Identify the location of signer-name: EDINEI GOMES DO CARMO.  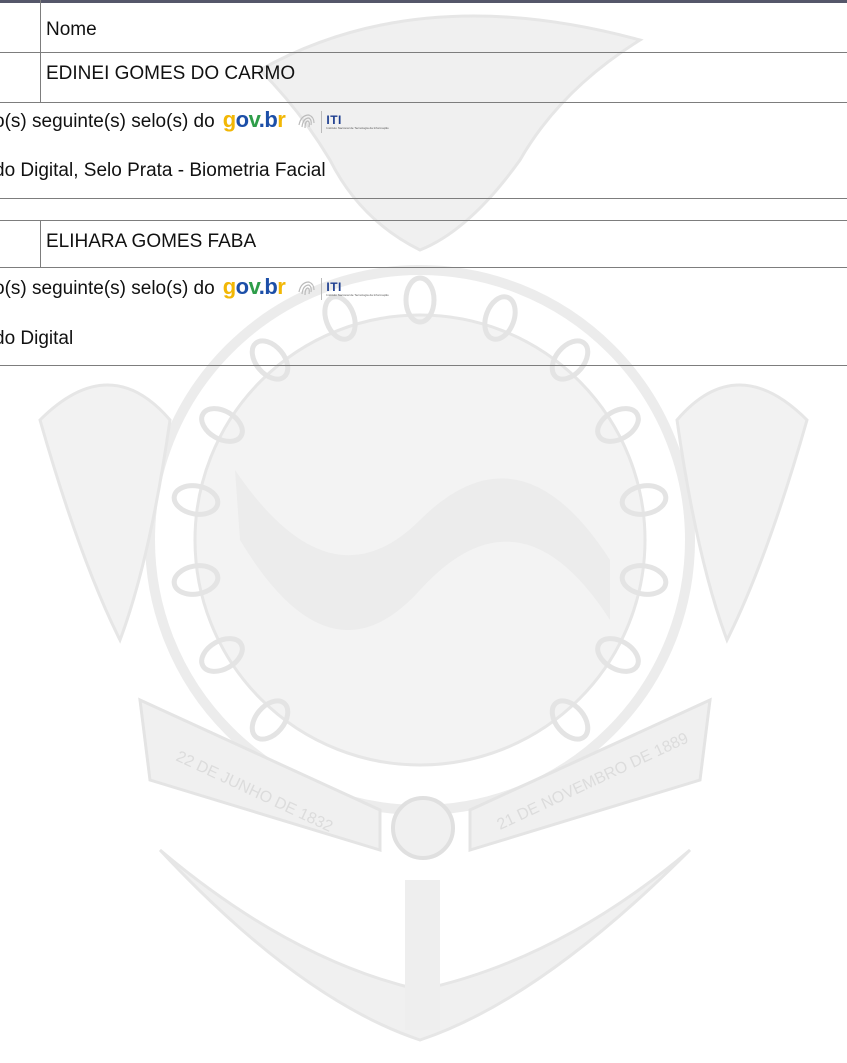
(171, 73).